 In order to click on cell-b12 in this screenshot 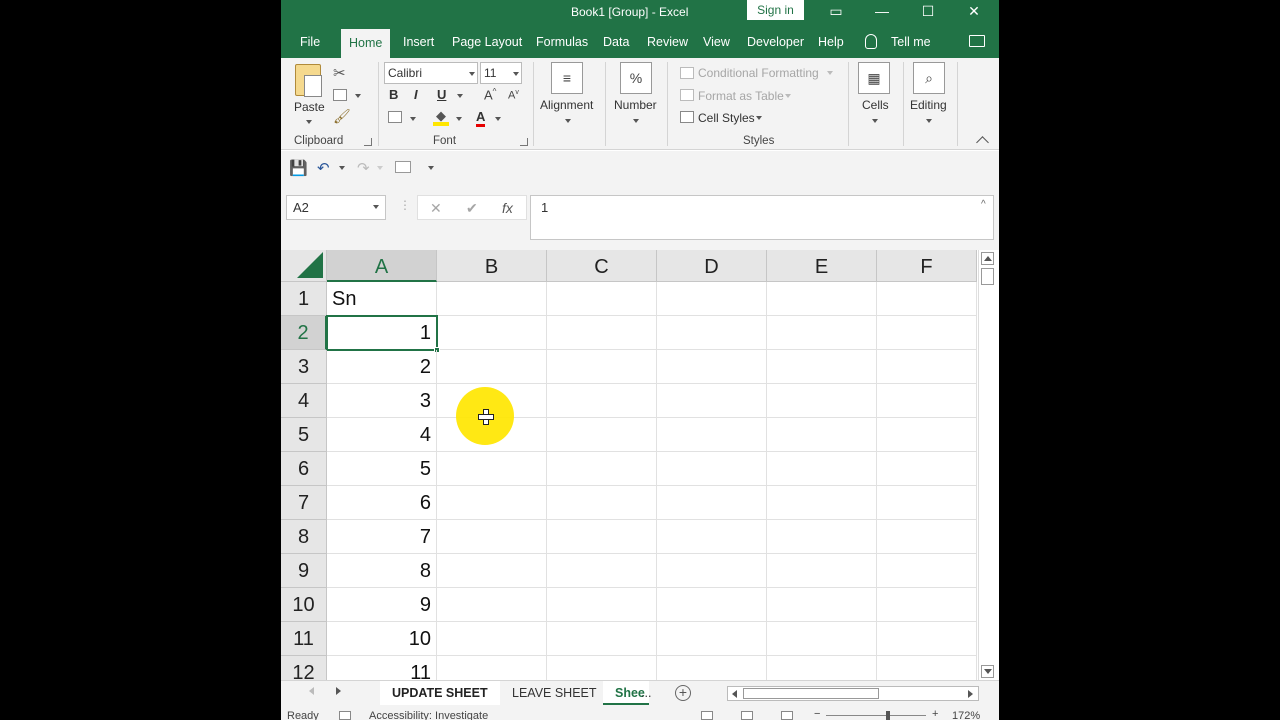, I will do `click(492, 668)`.